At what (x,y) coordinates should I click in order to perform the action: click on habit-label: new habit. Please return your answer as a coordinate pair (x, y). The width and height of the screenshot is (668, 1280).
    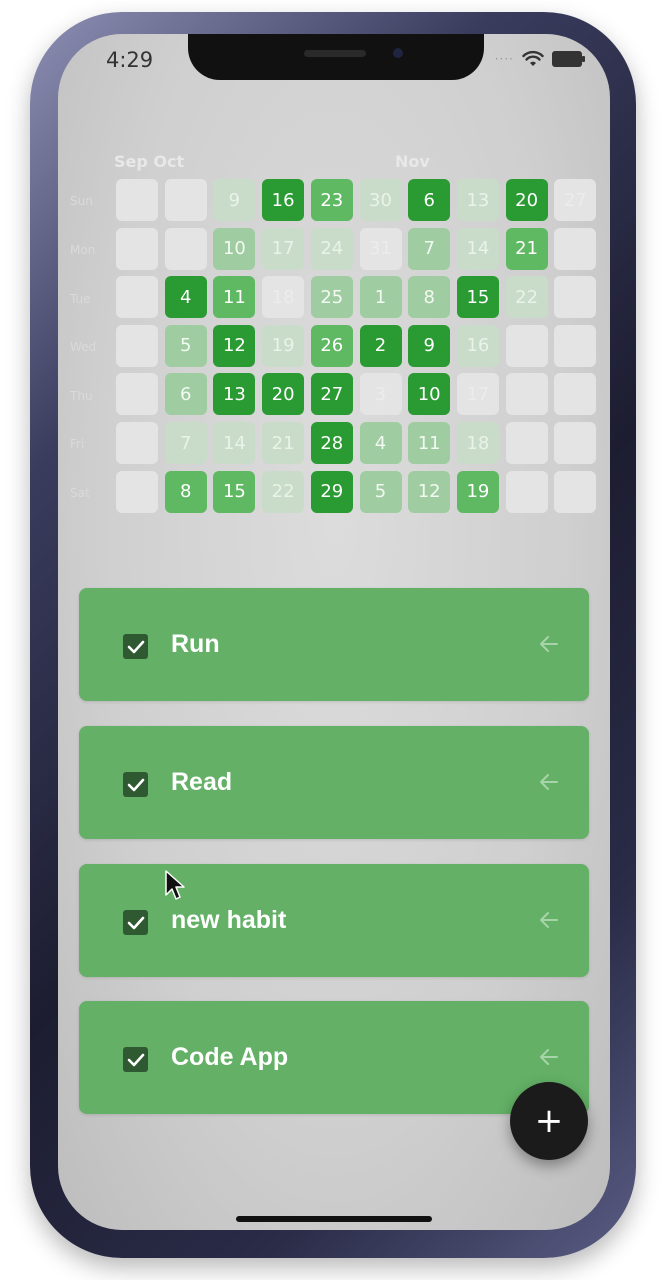
    Looking at the image, I should click on (229, 920).